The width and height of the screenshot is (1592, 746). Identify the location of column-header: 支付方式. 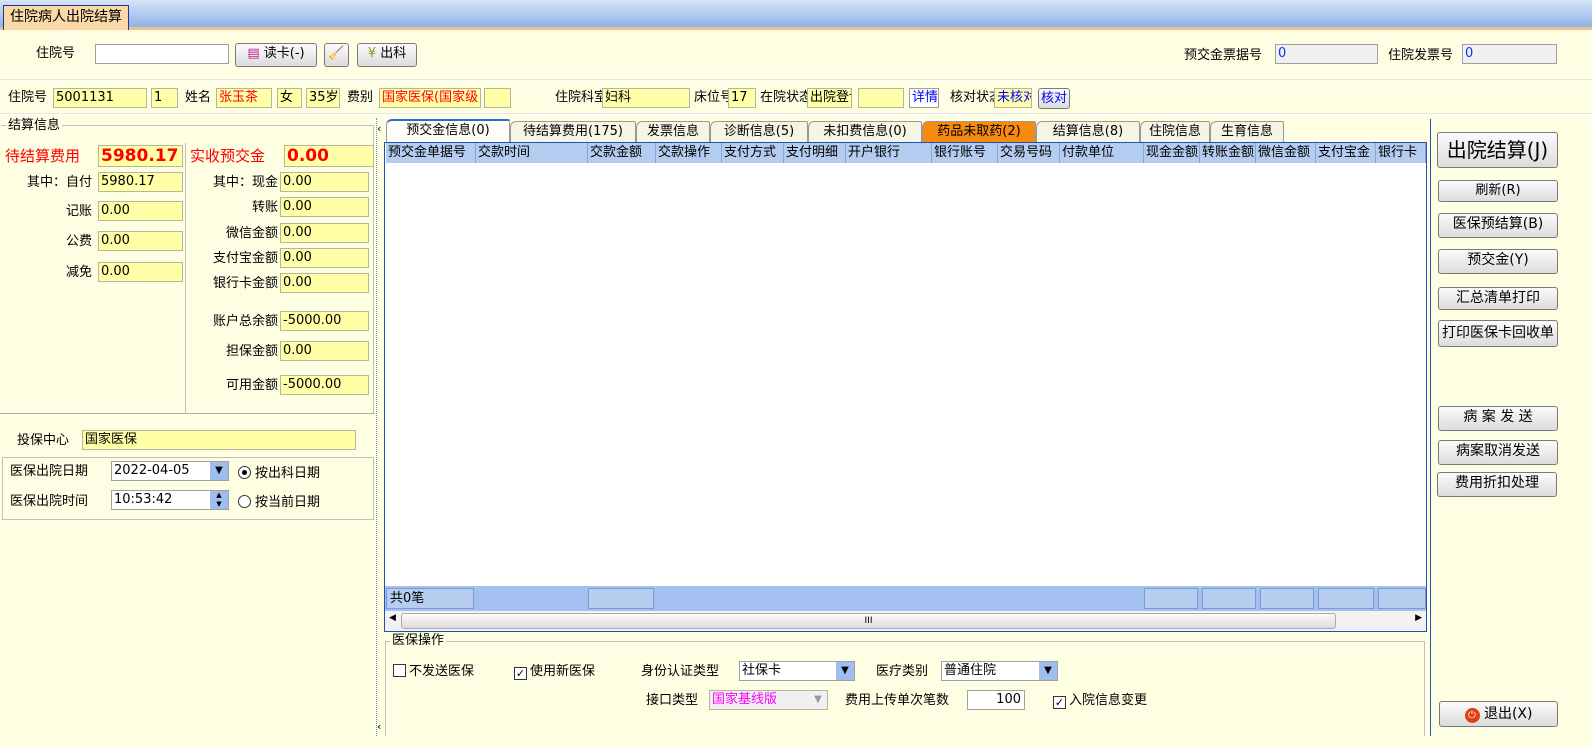
(753, 153).